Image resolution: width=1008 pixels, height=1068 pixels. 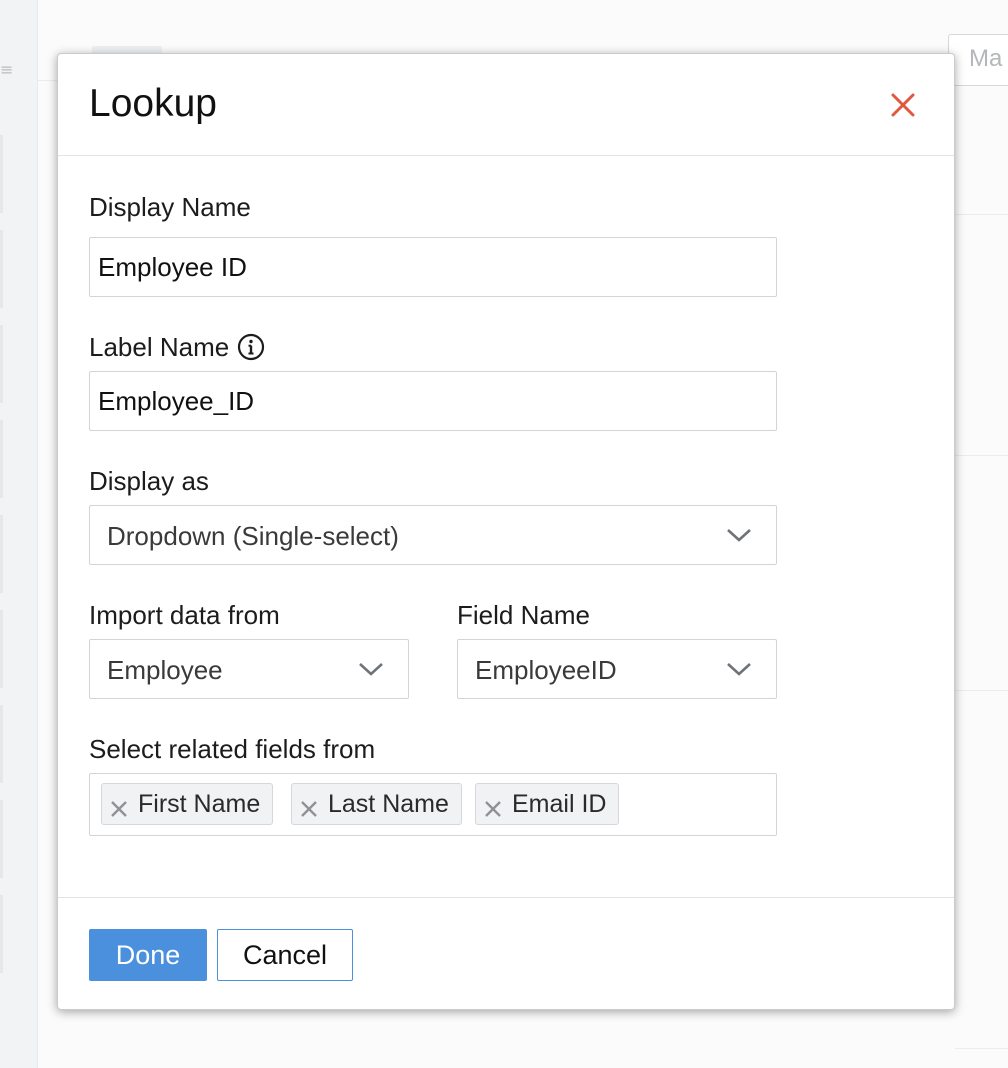 I want to click on dialog-footer-divider, so click(x=506, y=897).